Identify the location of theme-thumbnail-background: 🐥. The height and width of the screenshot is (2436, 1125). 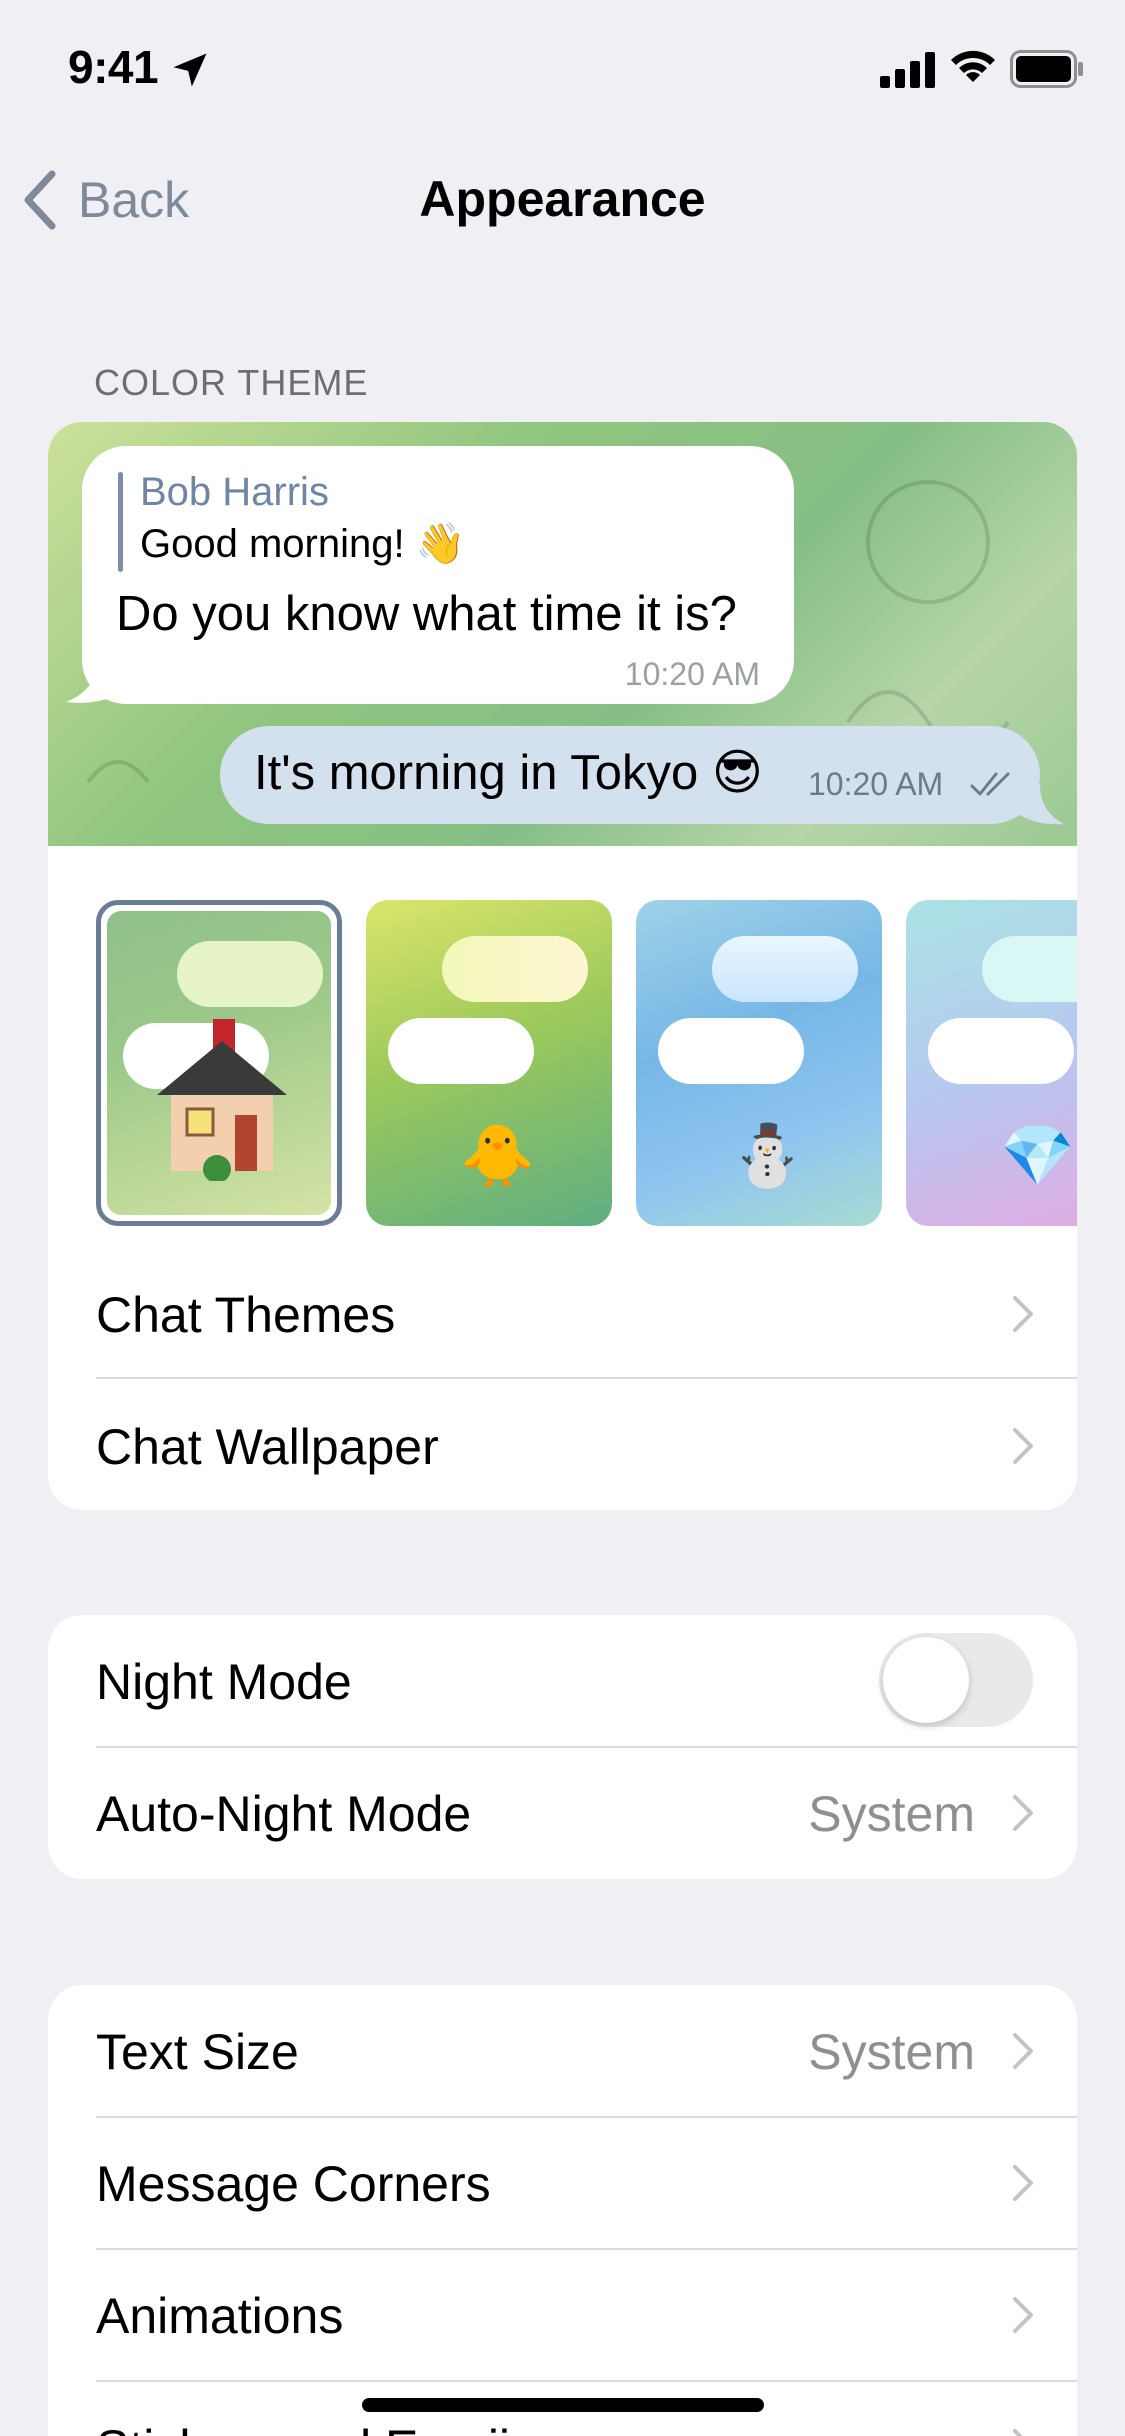
(489, 1063).